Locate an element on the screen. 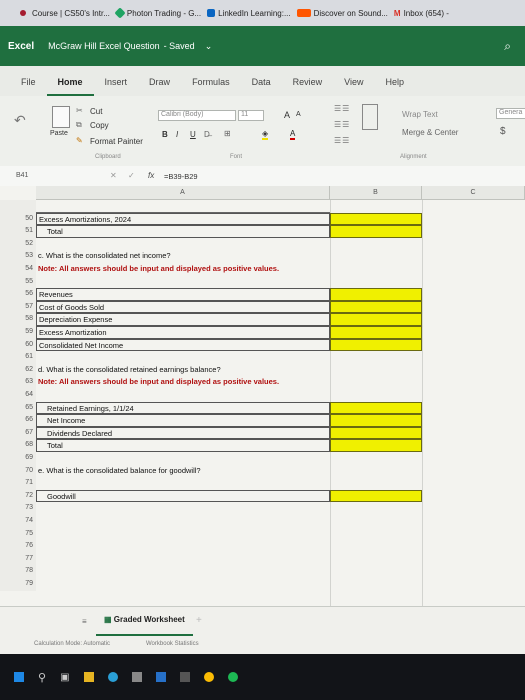  row-number: 63 is located at coordinates (18, 382).